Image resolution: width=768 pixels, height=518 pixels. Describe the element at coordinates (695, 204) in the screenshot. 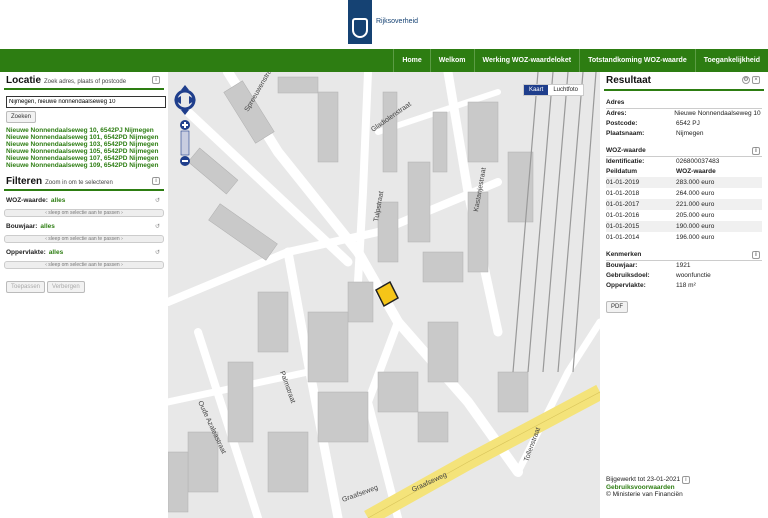

I see `woz-cell: 221.000 euro` at that location.